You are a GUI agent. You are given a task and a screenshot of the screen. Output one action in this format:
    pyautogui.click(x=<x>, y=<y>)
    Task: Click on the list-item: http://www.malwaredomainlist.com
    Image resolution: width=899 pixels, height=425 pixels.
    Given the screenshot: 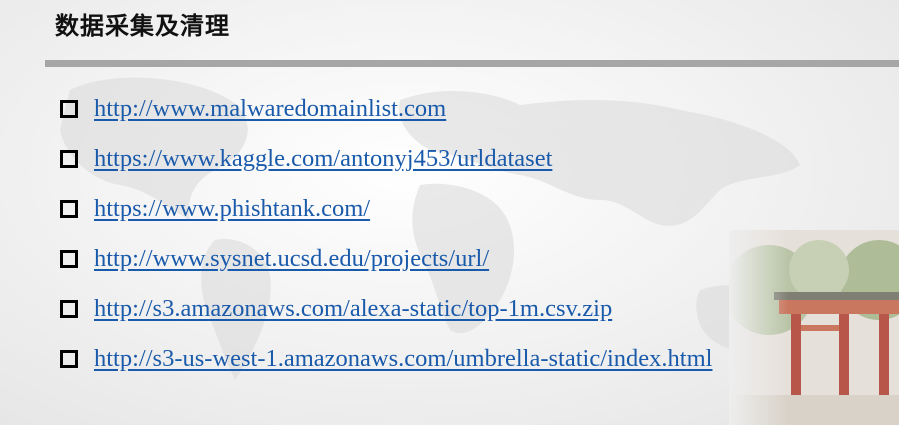 What is the action you would take?
    pyautogui.click(x=386, y=109)
    